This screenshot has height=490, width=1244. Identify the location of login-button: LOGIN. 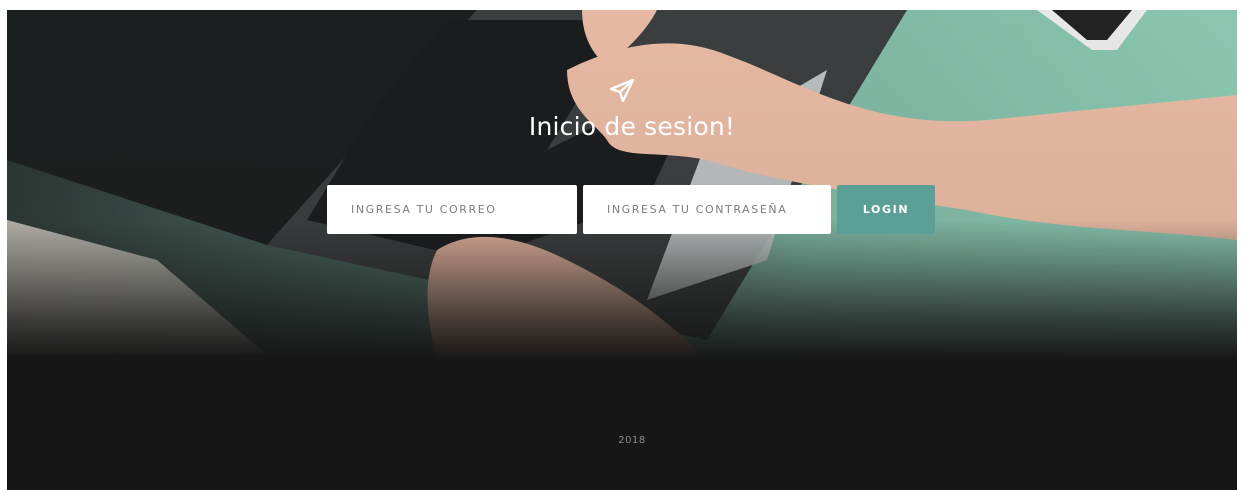
(886, 209).